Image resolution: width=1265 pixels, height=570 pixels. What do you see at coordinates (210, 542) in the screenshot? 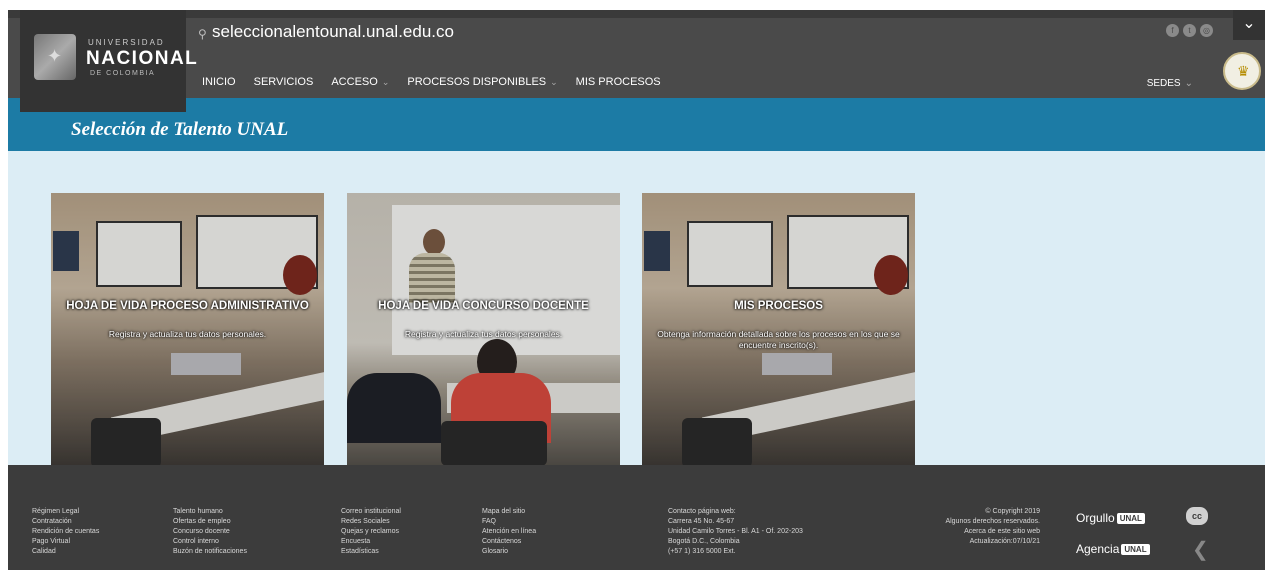
I see `footer-link: Control interno` at bounding box center [210, 542].